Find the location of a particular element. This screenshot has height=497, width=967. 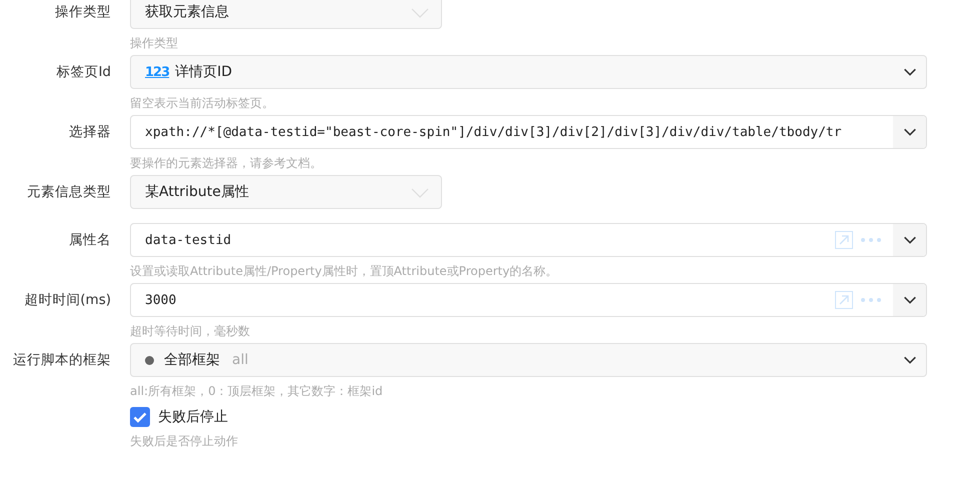

field-label: 元素信息类型 is located at coordinates (68, 192).